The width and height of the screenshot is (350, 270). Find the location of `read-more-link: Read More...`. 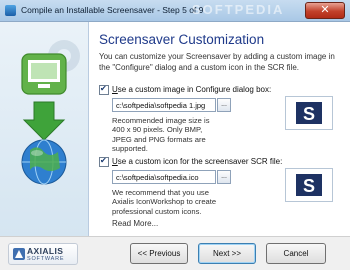

read-more-link: Read More... is located at coordinates (135, 223).